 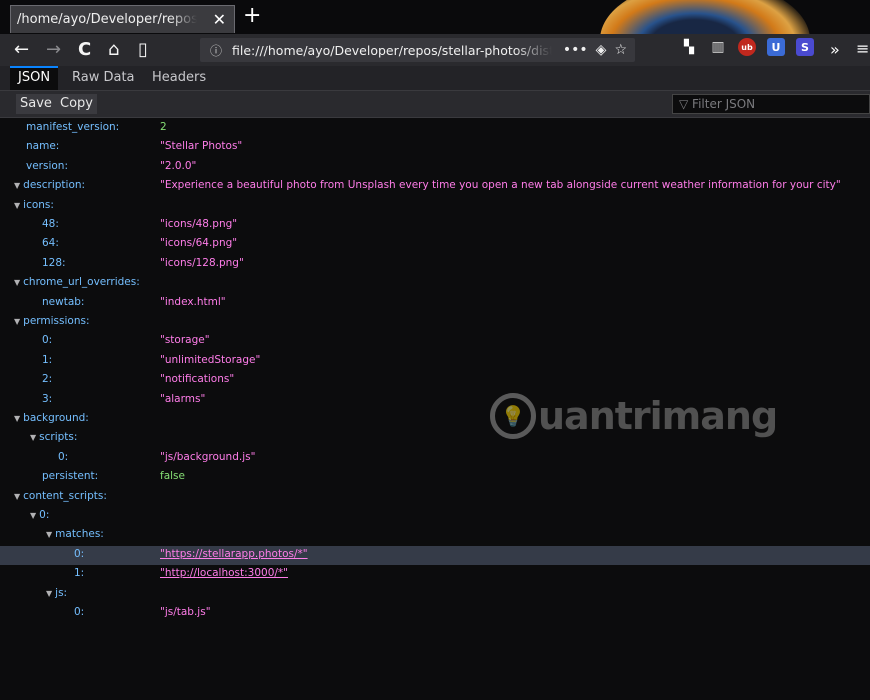 What do you see at coordinates (50, 243) in the screenshot?
I see `json-key-label: 64:` at bounding box center [50, 243].